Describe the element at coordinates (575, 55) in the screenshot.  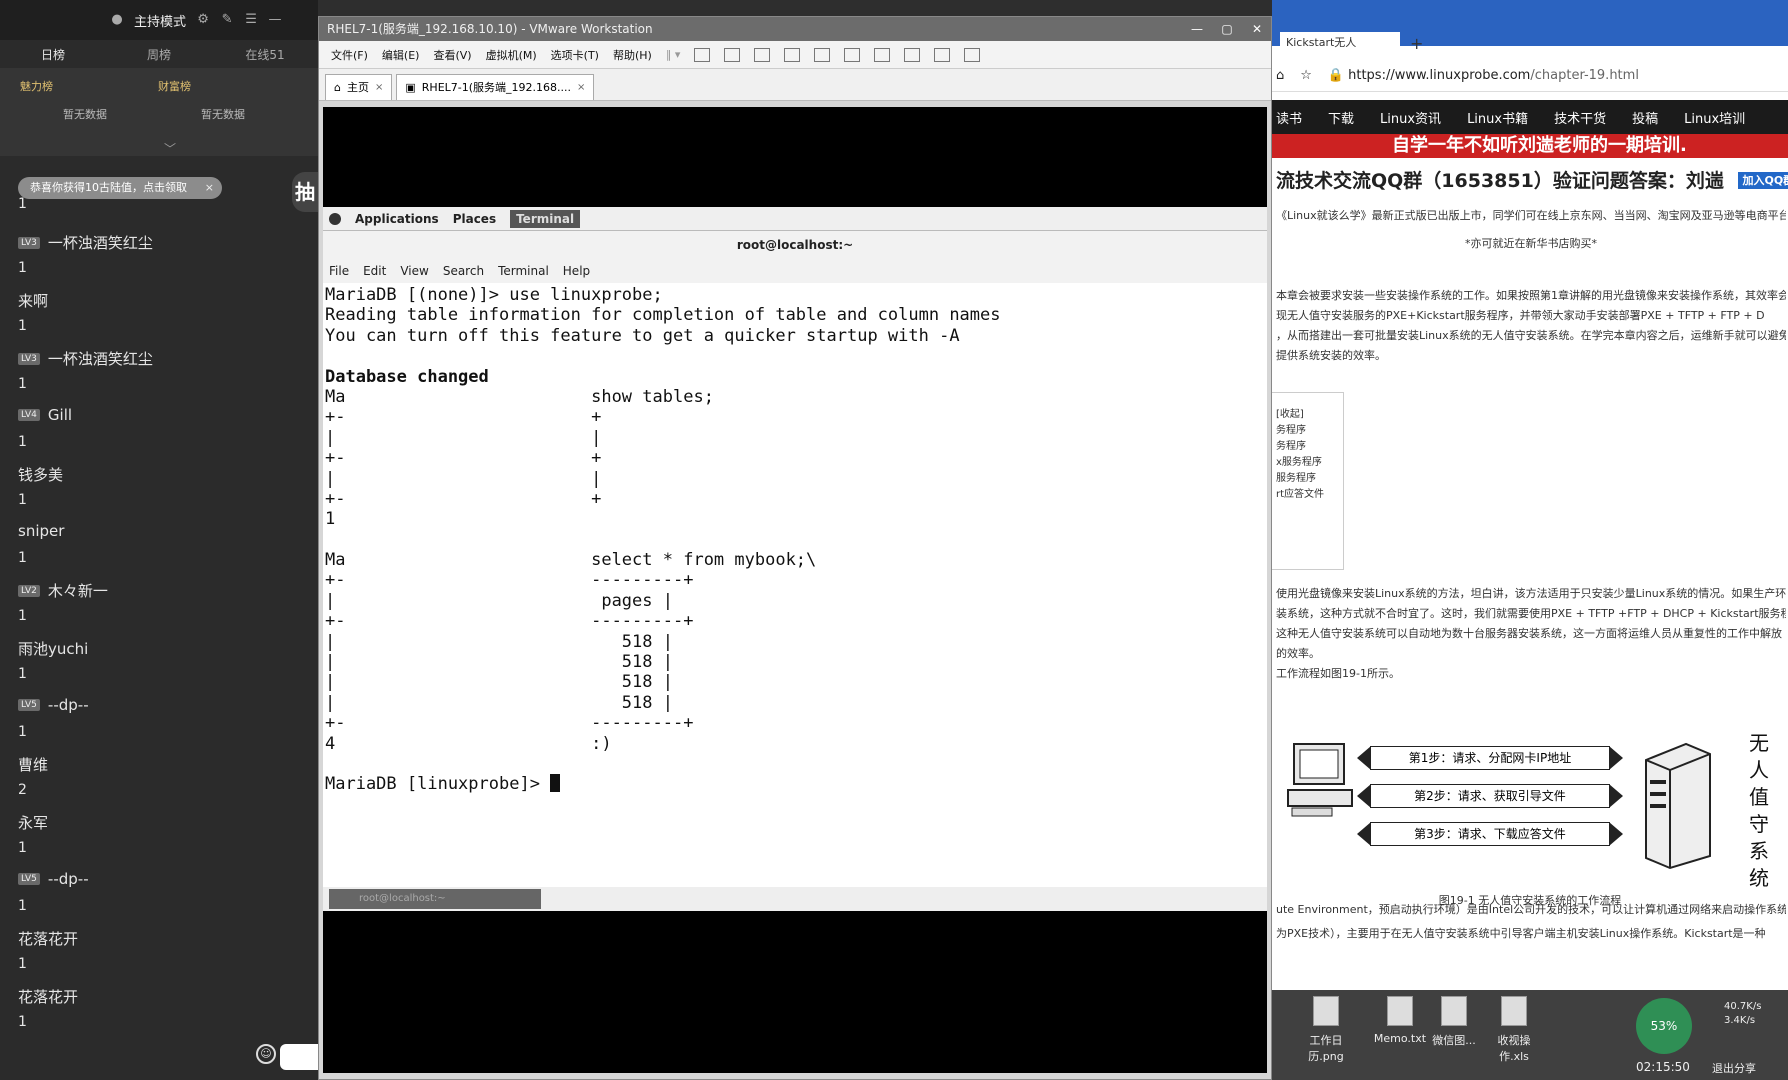
I see `menu-tabs: 选项卡(T)` at that location.